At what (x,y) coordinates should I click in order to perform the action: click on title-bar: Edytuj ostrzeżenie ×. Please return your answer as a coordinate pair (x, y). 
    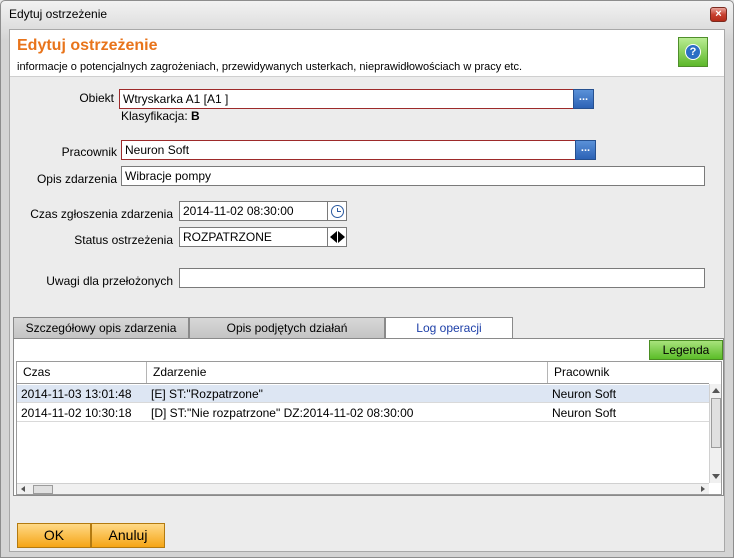
    Looking at the image, I should click on (367, 15).